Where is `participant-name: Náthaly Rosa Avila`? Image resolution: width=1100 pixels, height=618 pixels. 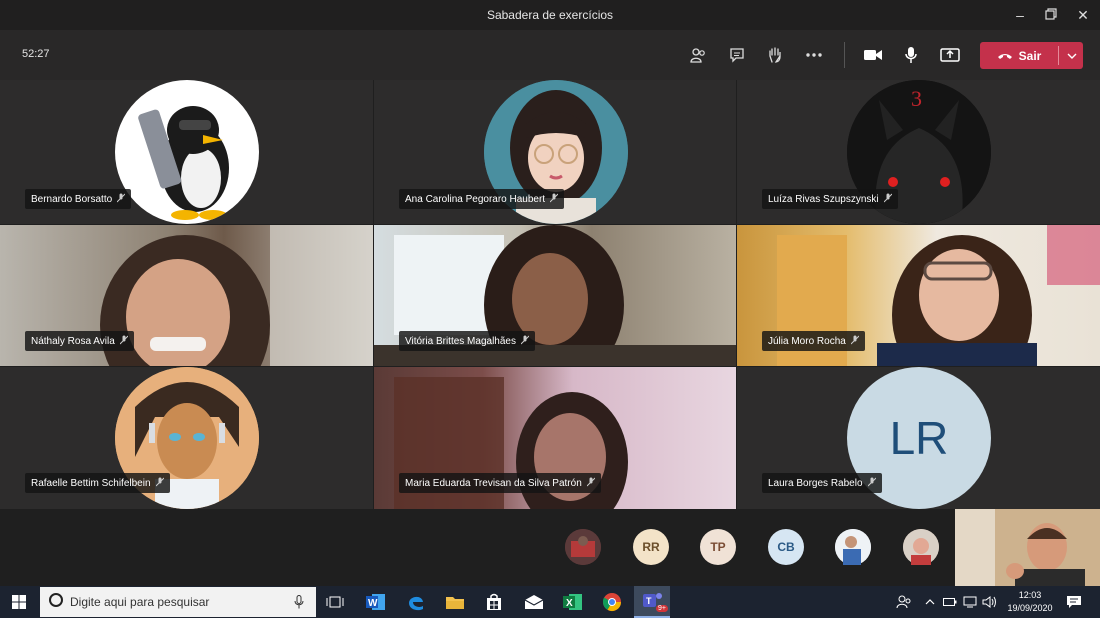
participant-name: Náthaly Rosa Avila is located at coordinates (73, 341).